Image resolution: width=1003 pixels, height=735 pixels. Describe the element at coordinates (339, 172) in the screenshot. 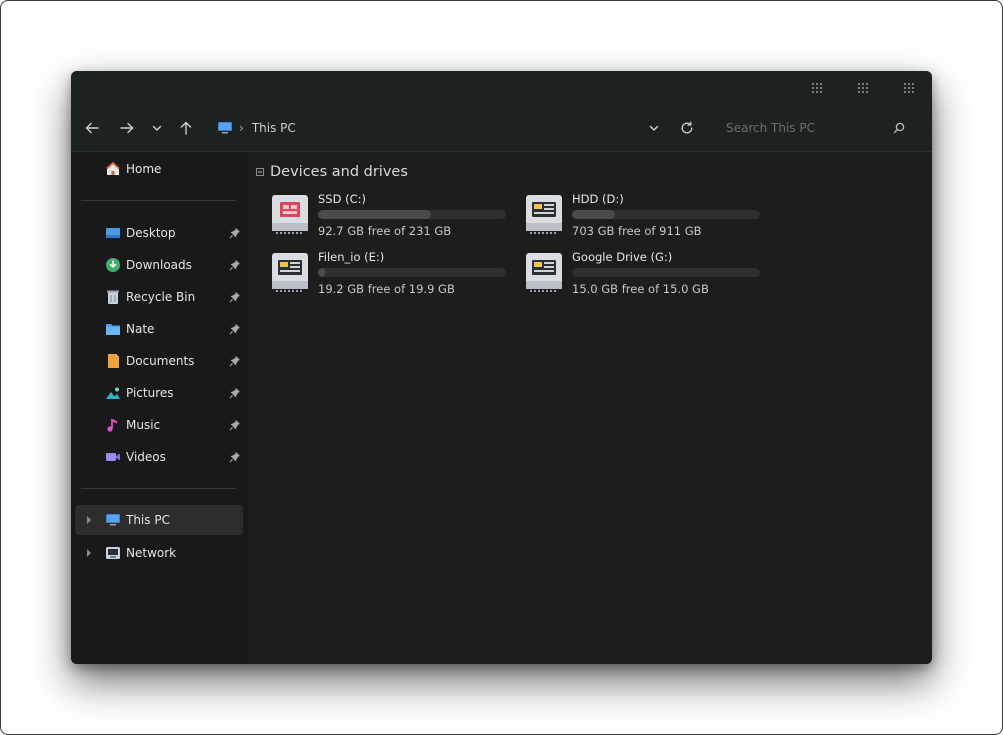

I see `section-title: Devices and drives` at that location.